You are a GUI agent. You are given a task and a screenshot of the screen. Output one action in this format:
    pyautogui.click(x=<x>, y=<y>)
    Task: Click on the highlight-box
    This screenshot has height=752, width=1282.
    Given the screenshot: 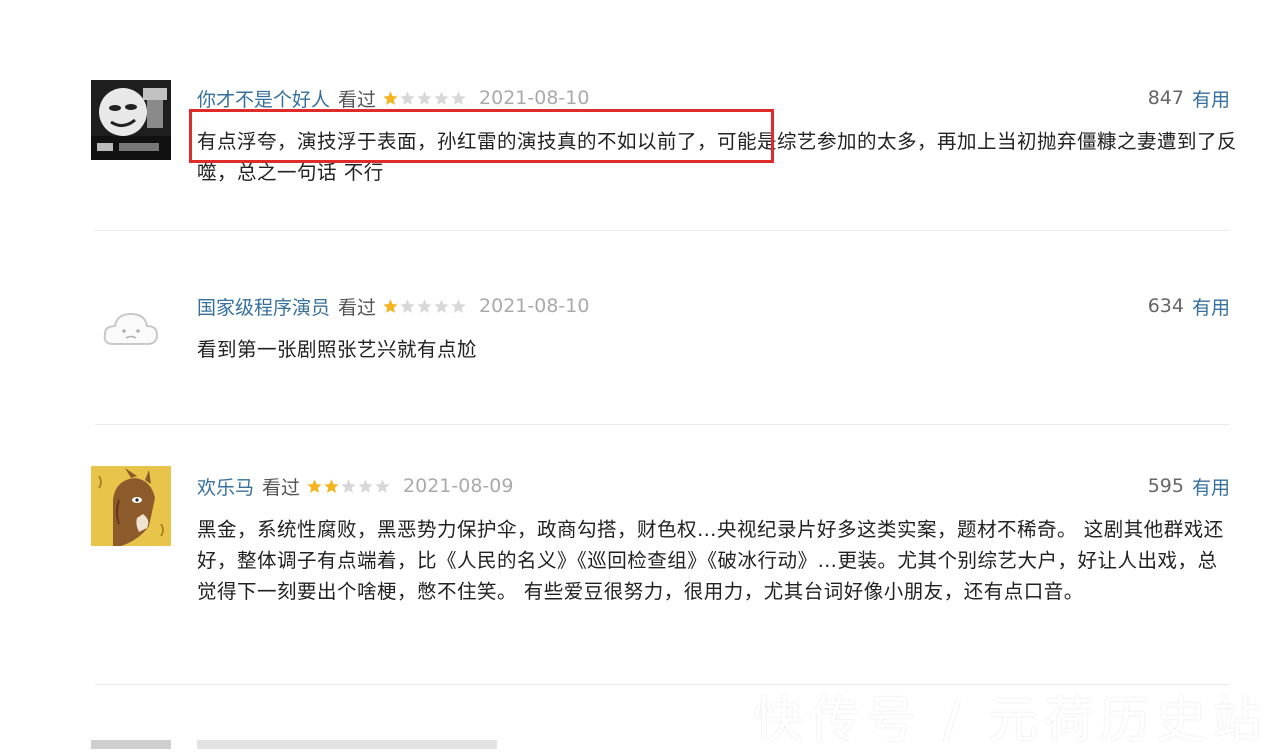 What is the action you would take?
    pyautogui.click(x=481, y=136)
    